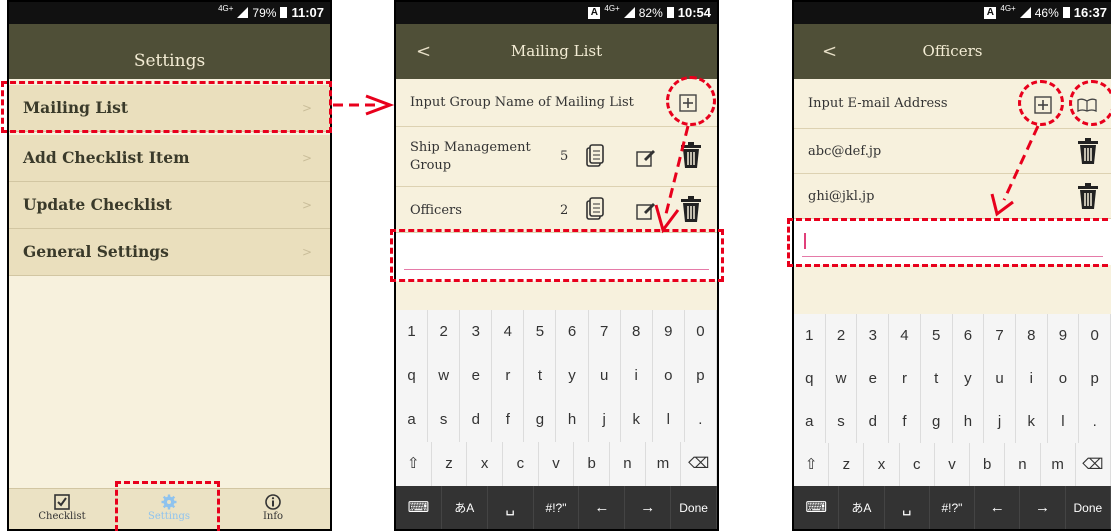 The height and width of the screenshot is (531, 1111). I want to click on menu-item-add-checklist-item: Add Checklist Item >, so click(169, 158).